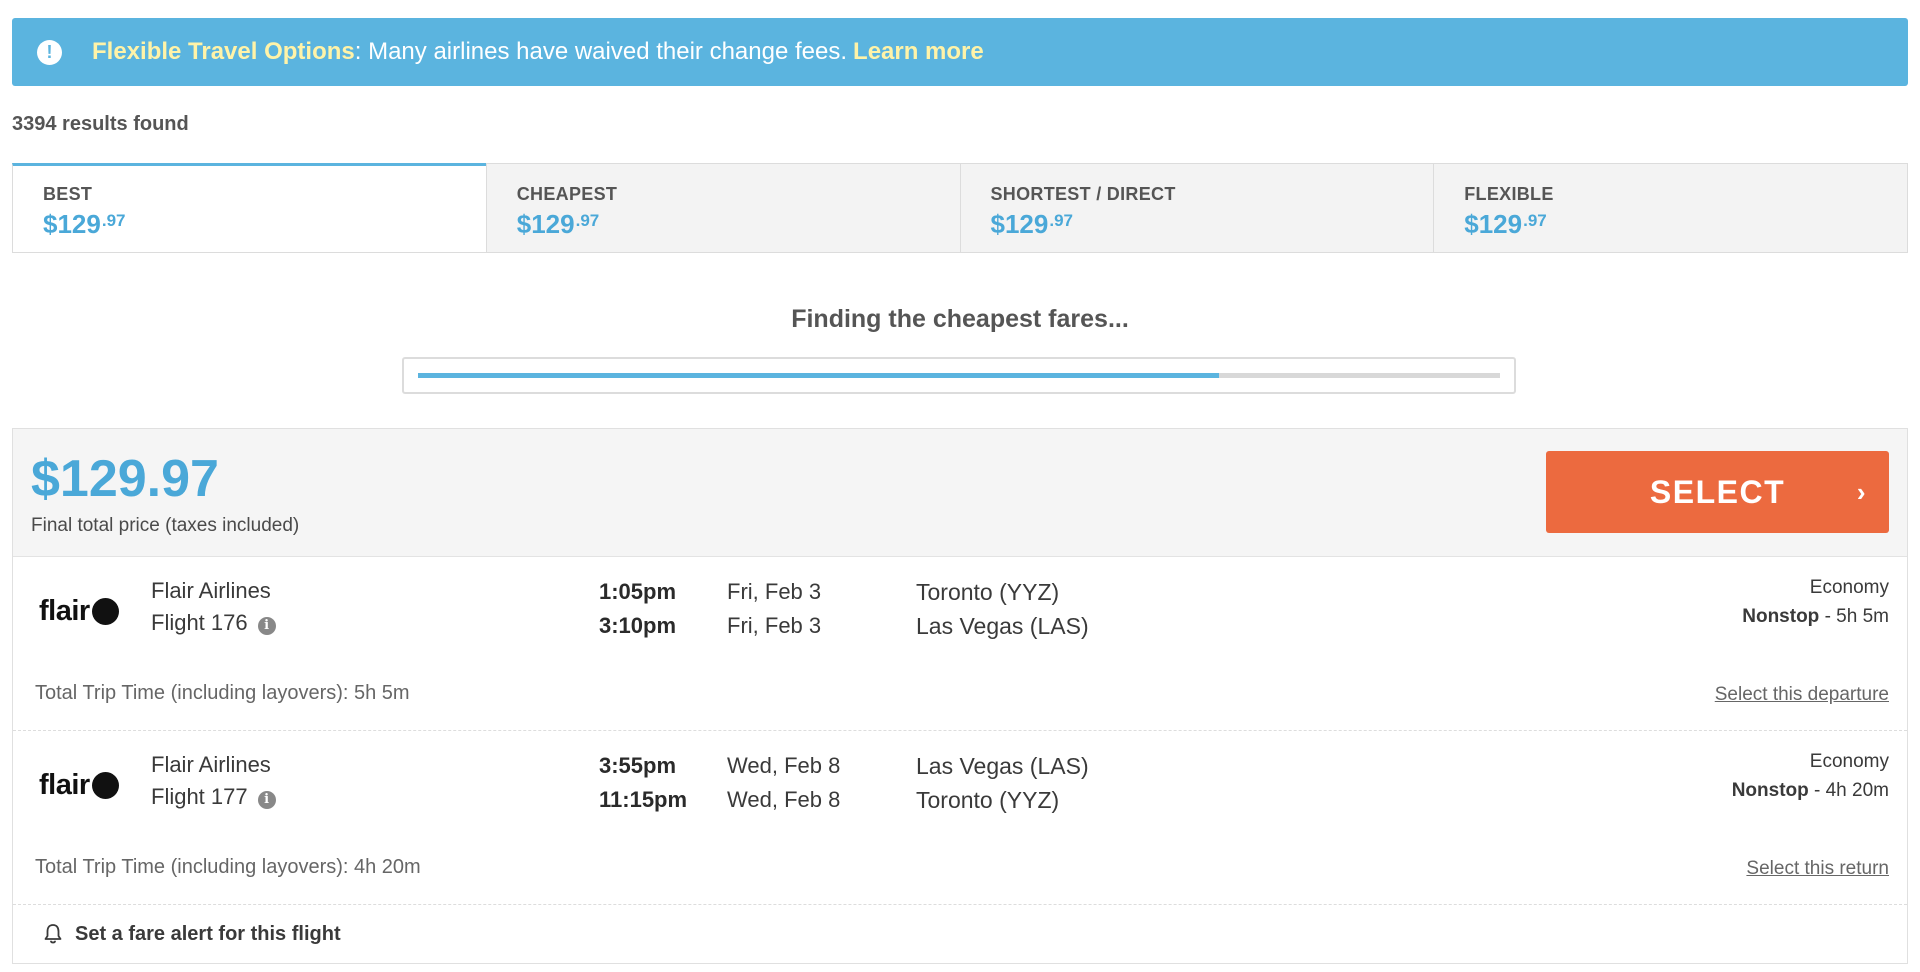  I want to click on progress-track, so click(959, 375).